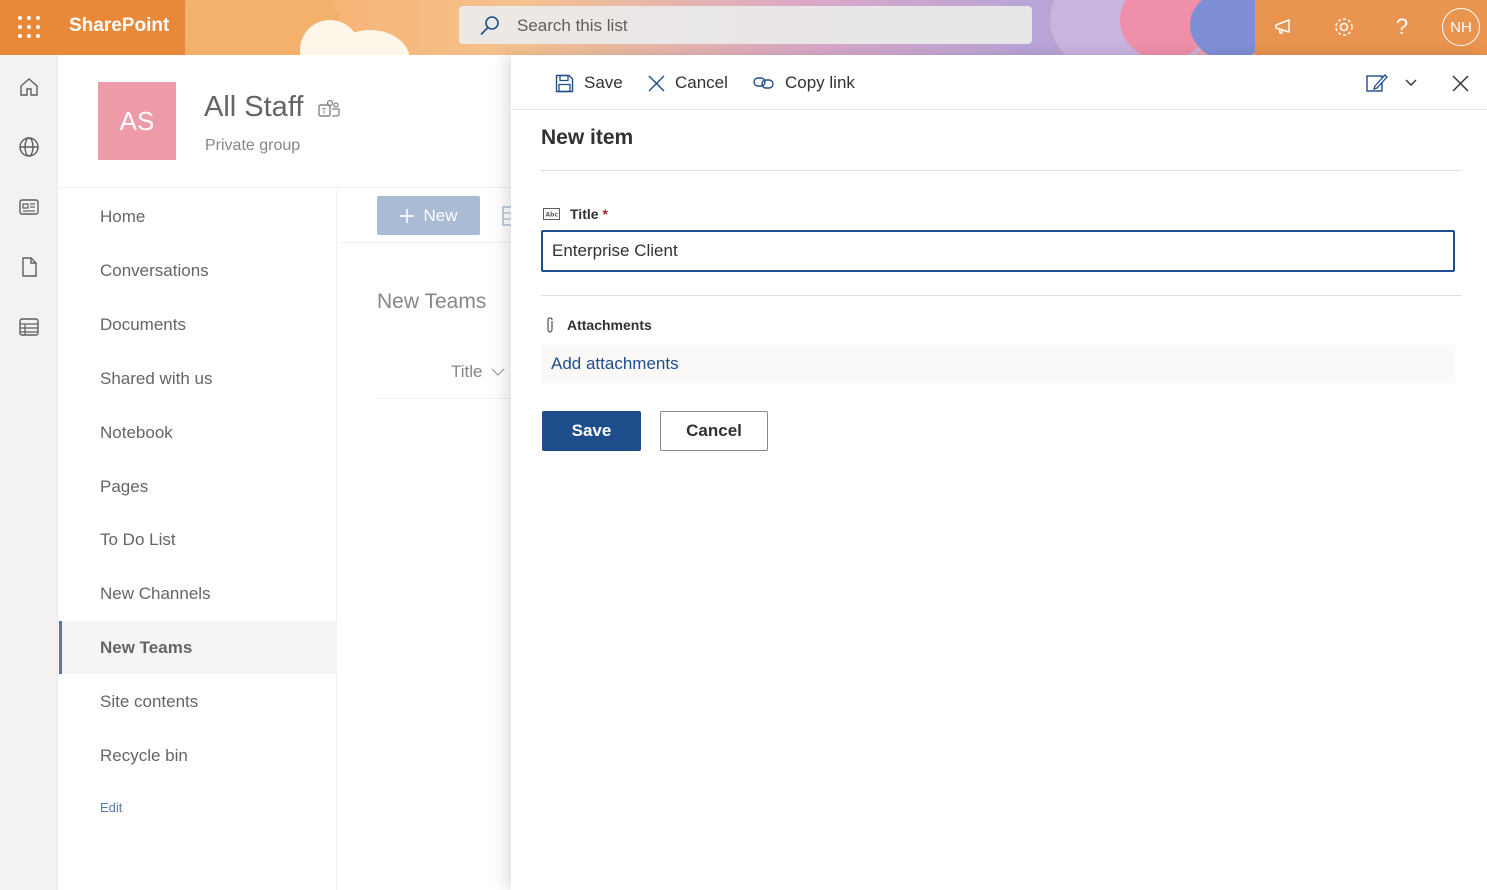 The height and width of the screenshot is (890, 1487). What do you see at coordinates (29, 207) in the screenshot?
I see `news-icon` at bounding box center [29, 207].